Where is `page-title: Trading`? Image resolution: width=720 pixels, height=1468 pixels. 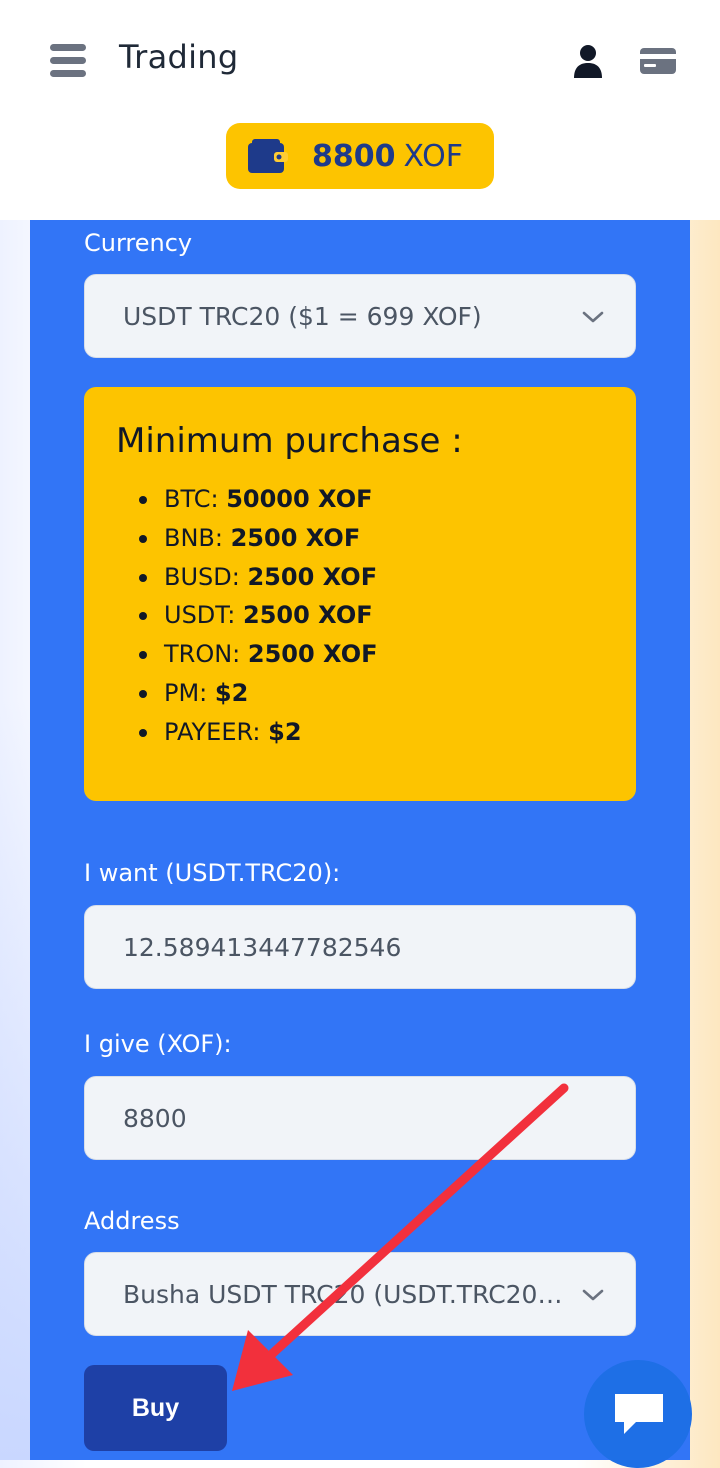 page-title: Trading is located at coordinates (179, 57).